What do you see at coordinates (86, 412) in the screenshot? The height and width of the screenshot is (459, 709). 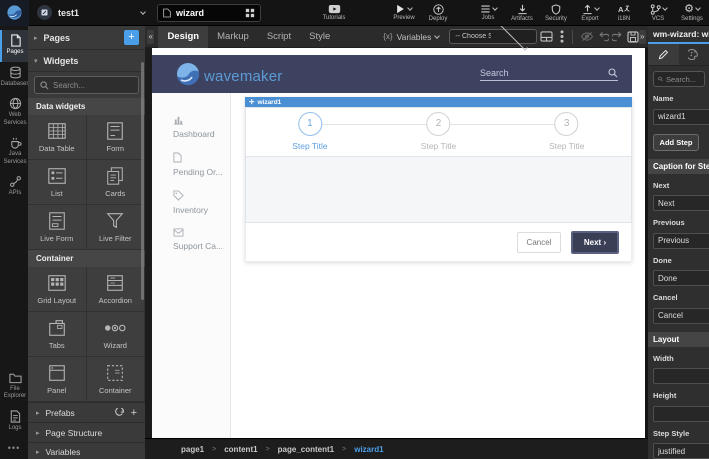 I see `prefabs-section-header: ▸ Prefabs +` at bounding box center [86, 412].